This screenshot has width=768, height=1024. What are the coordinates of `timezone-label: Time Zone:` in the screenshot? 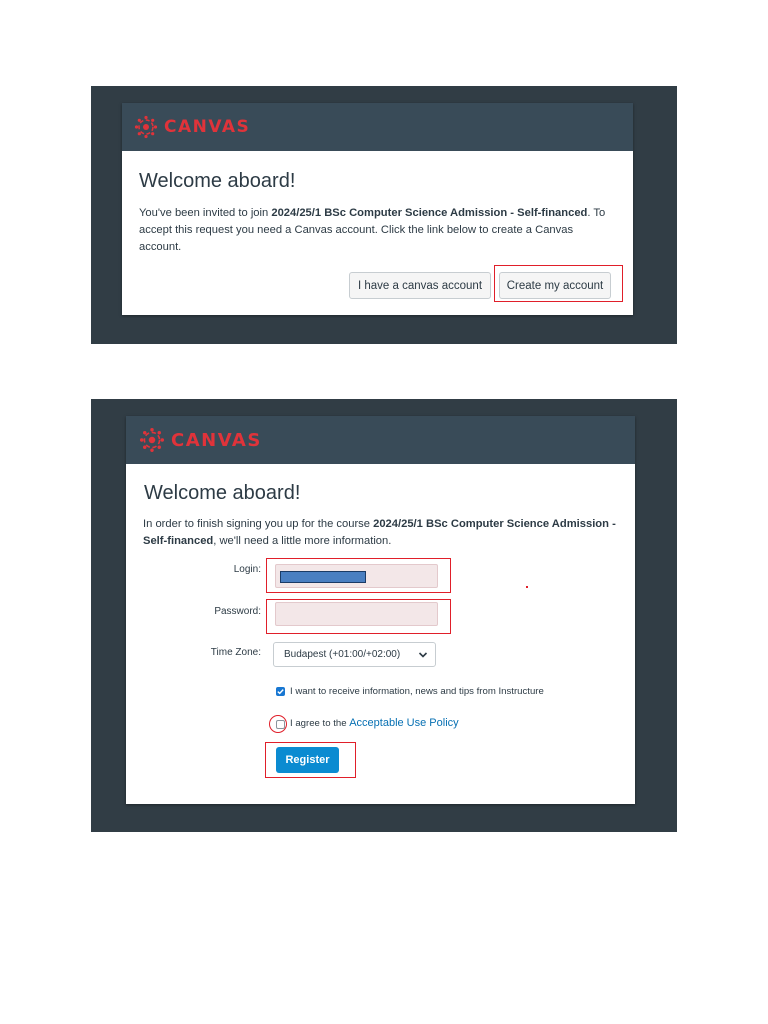 It's located at (235, 652).